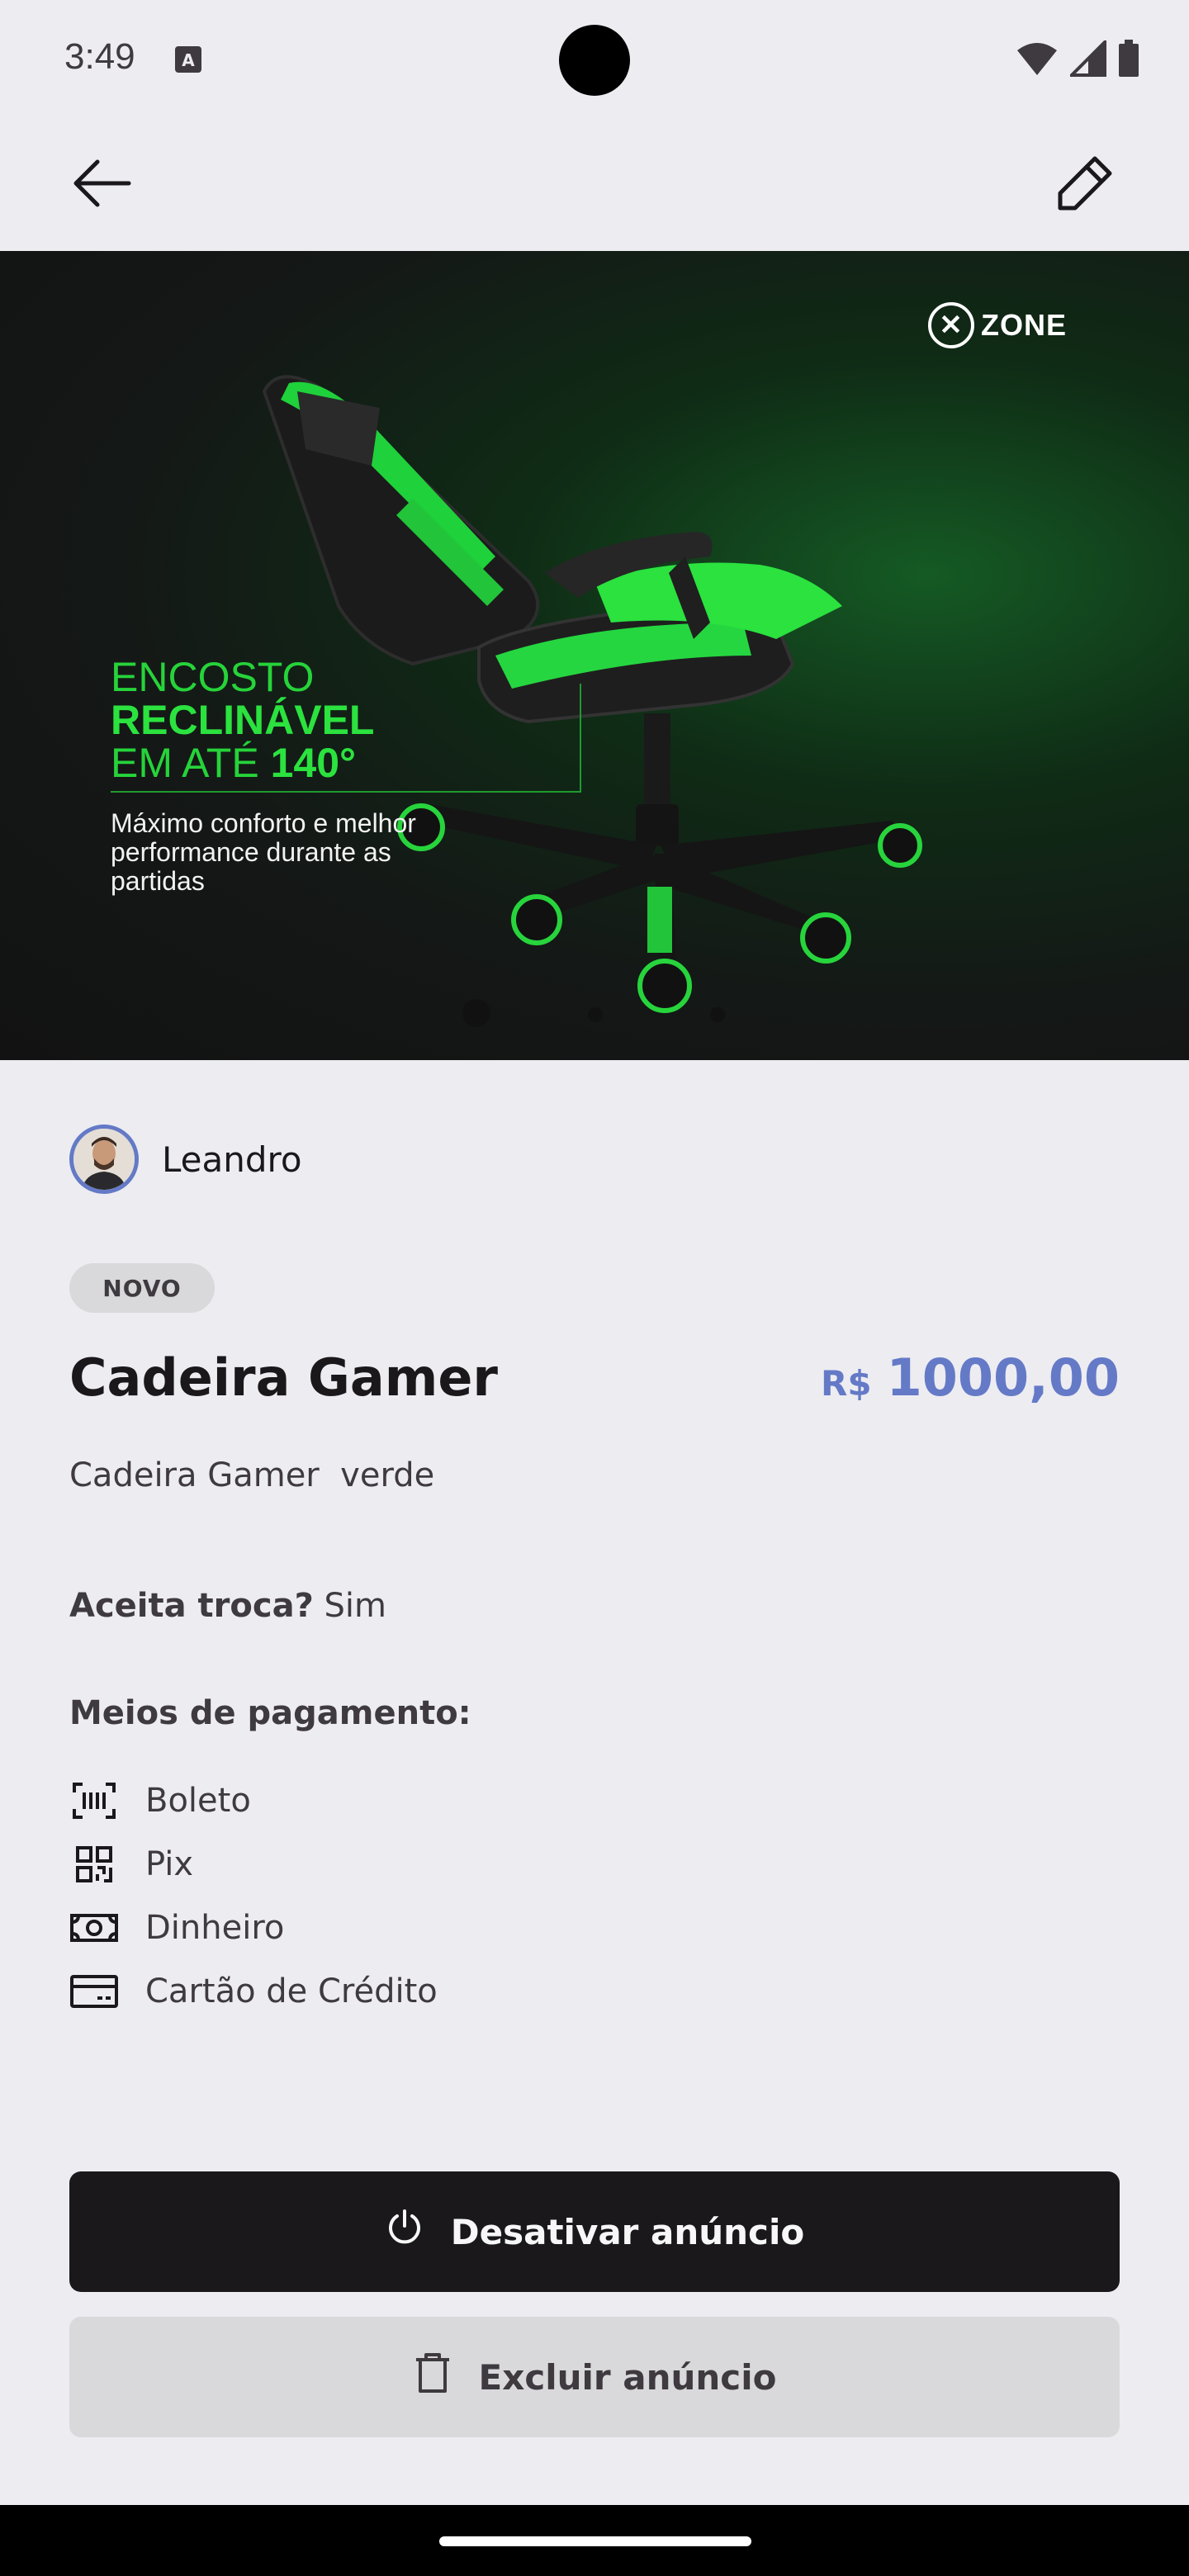 The image size is (1189, 2576). I want to click on promo-line-1: ENCOSTO, so click(213, 677).